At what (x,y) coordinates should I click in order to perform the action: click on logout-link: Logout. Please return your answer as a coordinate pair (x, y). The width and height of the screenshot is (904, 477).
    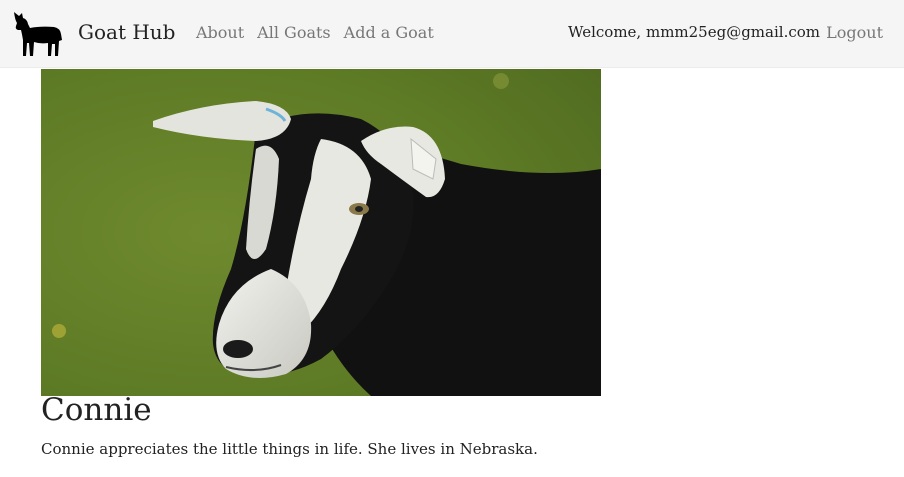
    Looking at the image, I should click on (854, 32).